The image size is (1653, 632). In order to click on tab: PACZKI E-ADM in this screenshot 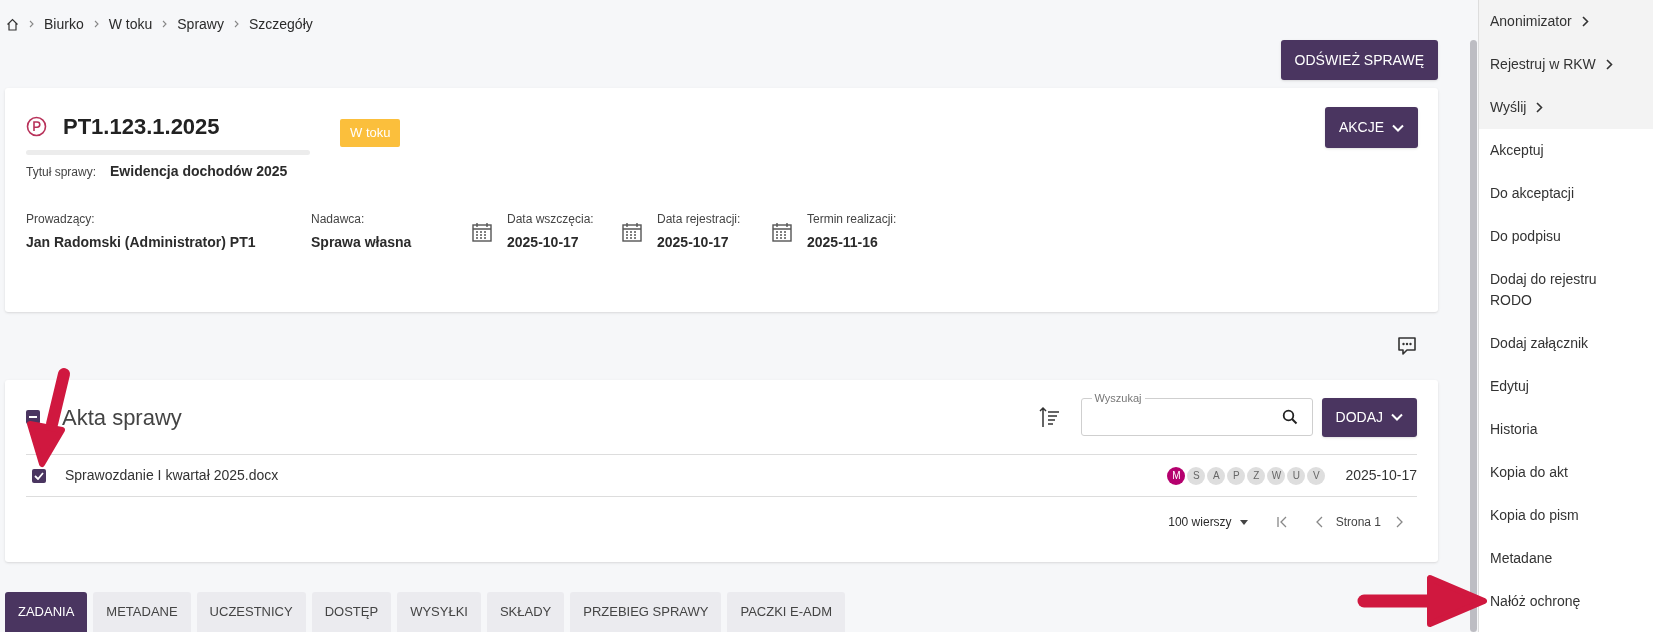, I will do `click(786, 612)`.